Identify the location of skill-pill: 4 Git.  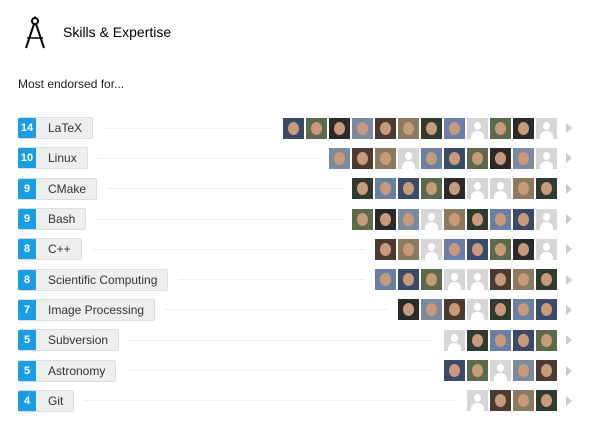
(46, 400).